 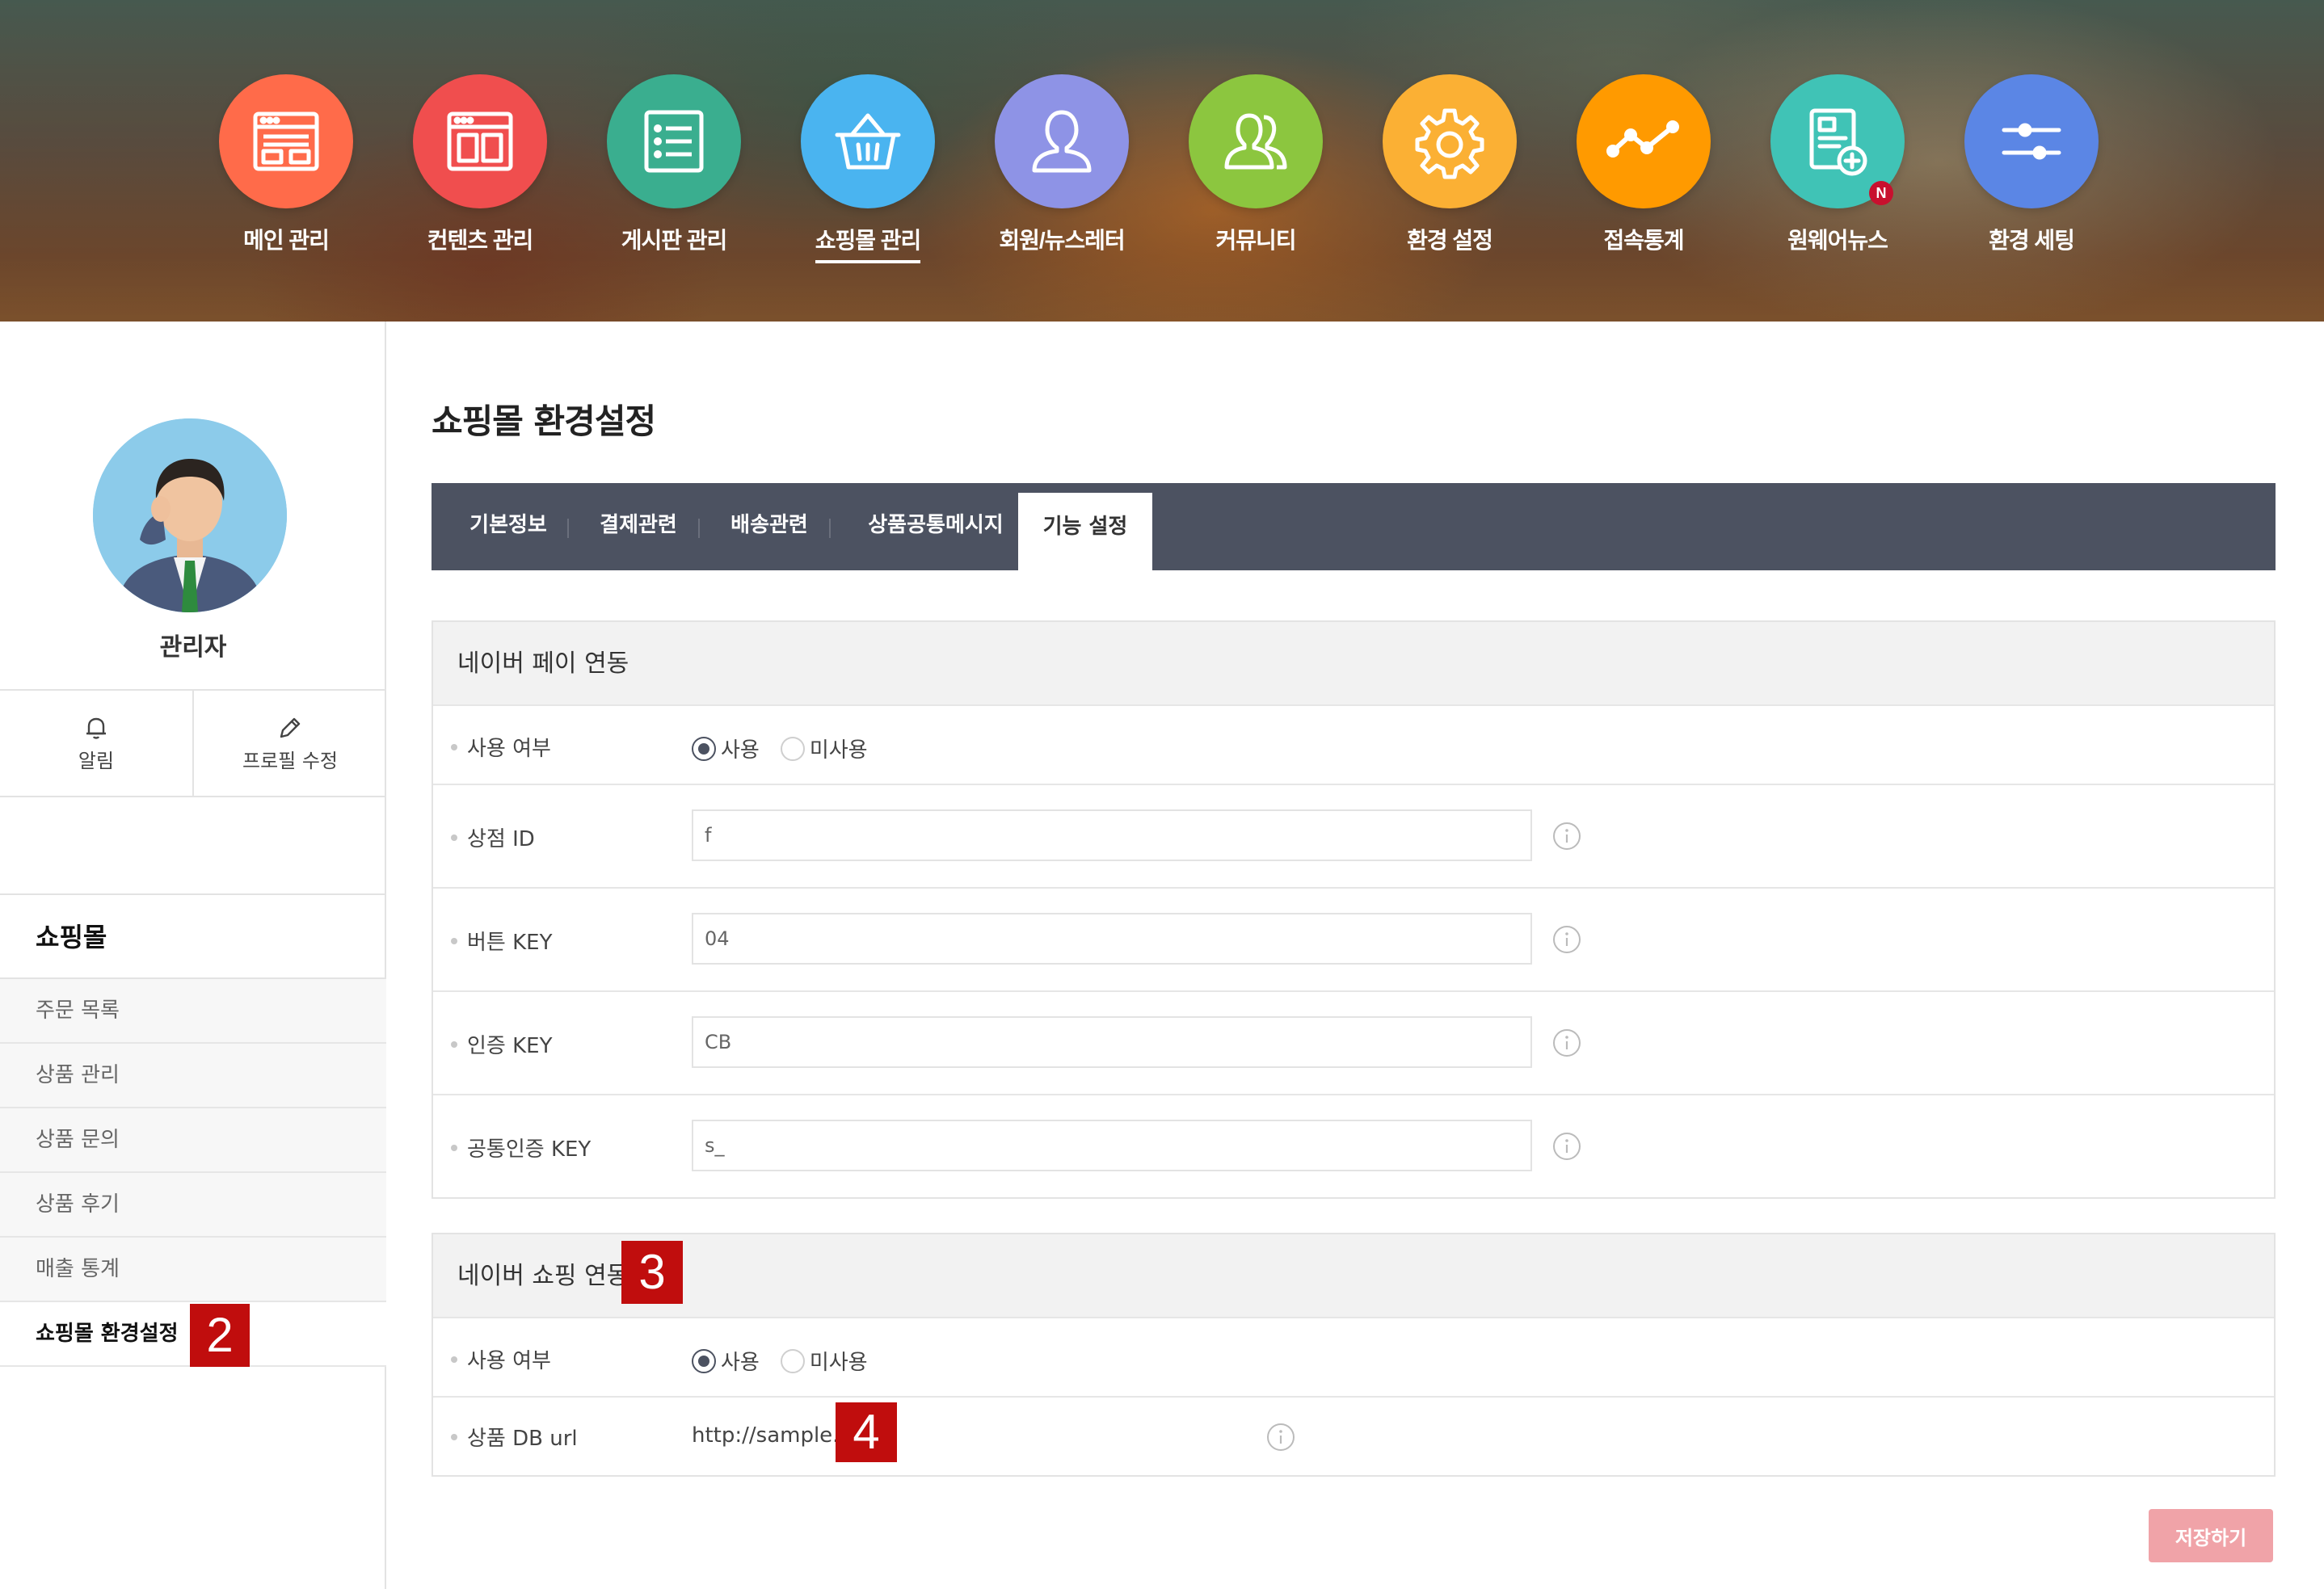 I want to click on product-db-url-row: 상품 DB url http://sample., so click(x=1353, y=1436).